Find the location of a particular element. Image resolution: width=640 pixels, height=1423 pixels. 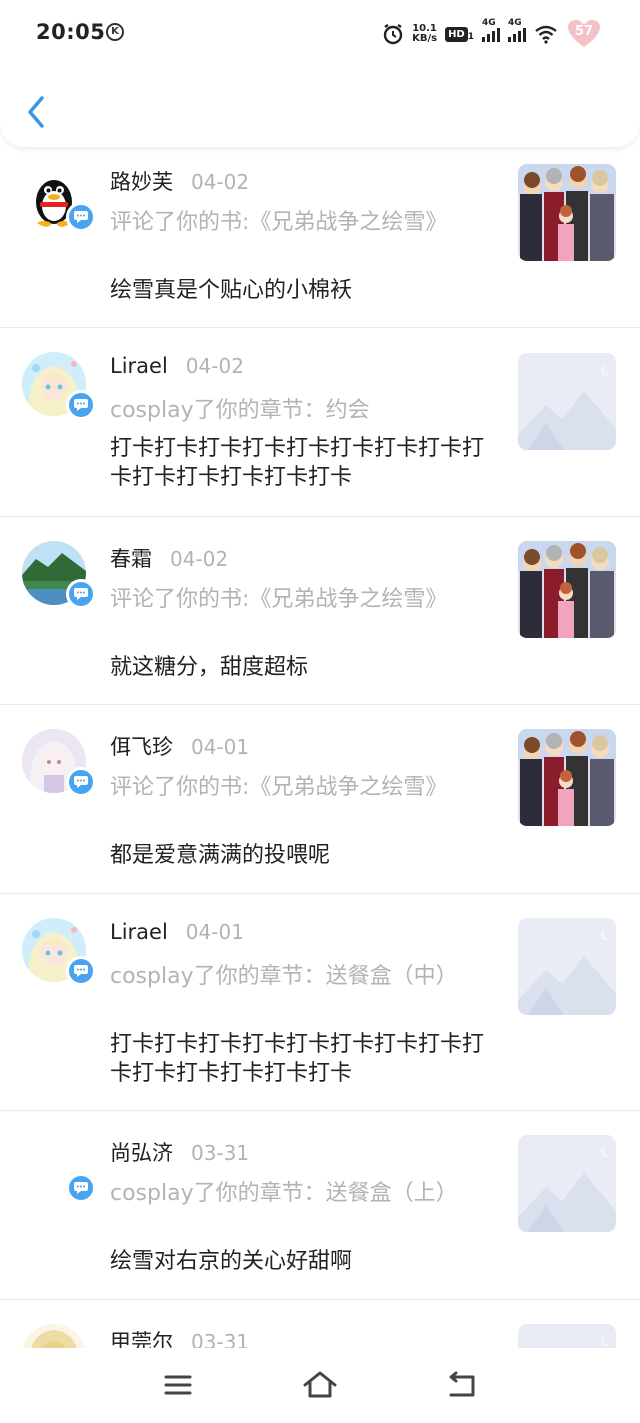

blonde-avatar-icon is located at coordinates (54, 1336).